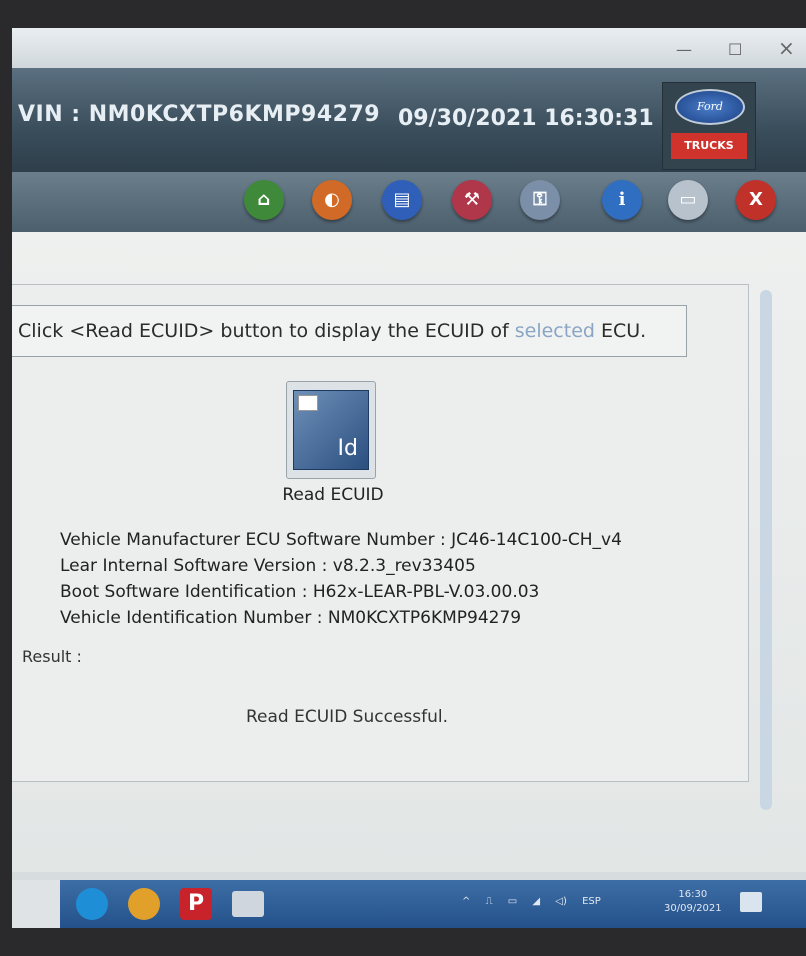 The height and width of the screenshot is (956, 806). I want to click on network-icon: ◢, so click(536, 901).